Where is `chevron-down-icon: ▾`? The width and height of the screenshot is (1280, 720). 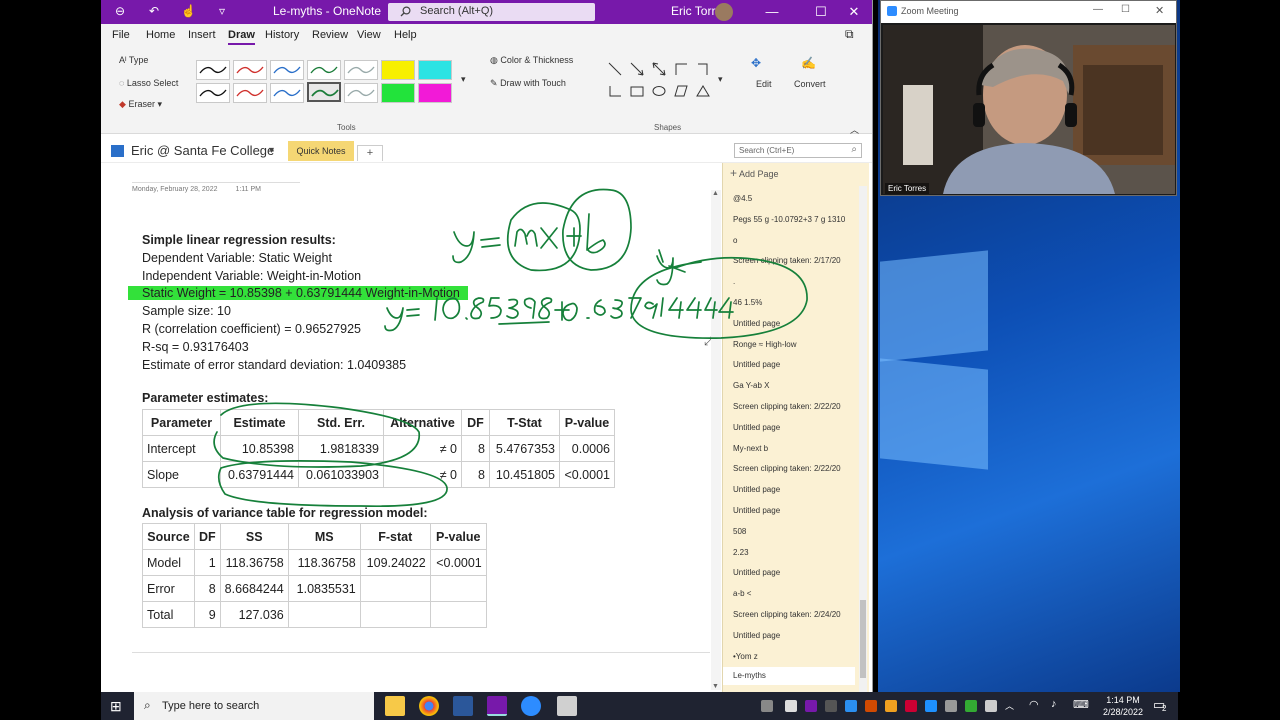 chevron-down-icon: ▾ is located at coordinates (271, 150).